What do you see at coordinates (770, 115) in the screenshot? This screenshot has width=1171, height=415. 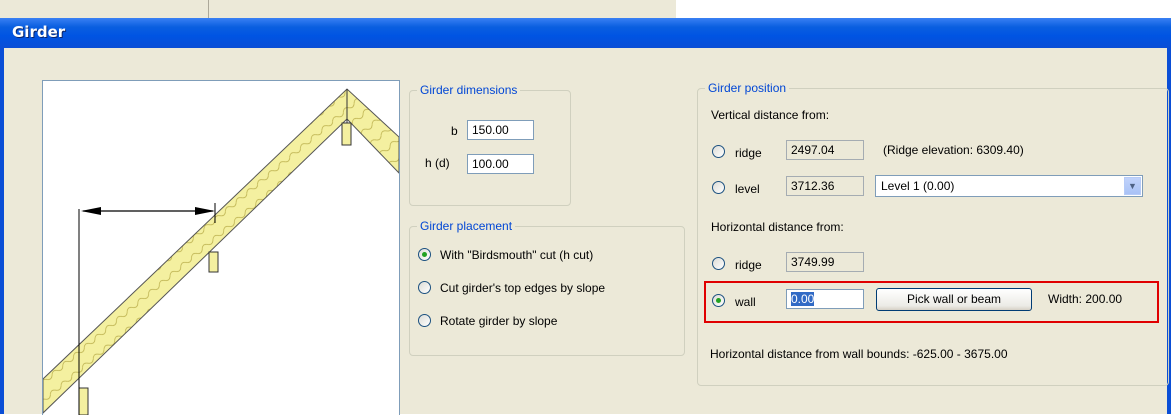 I see `vertical-distance-label: Vertical distance from:` at bounding box center [770, 115].